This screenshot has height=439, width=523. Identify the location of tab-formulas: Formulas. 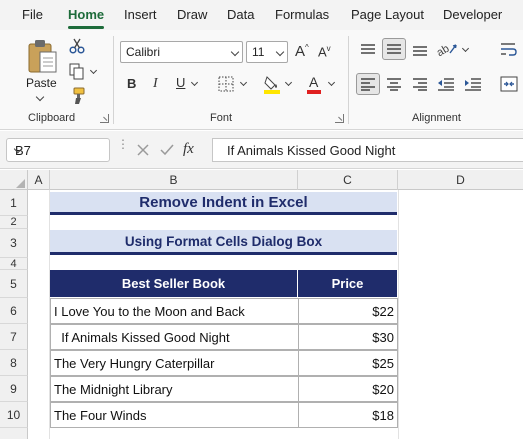
(302, 14).